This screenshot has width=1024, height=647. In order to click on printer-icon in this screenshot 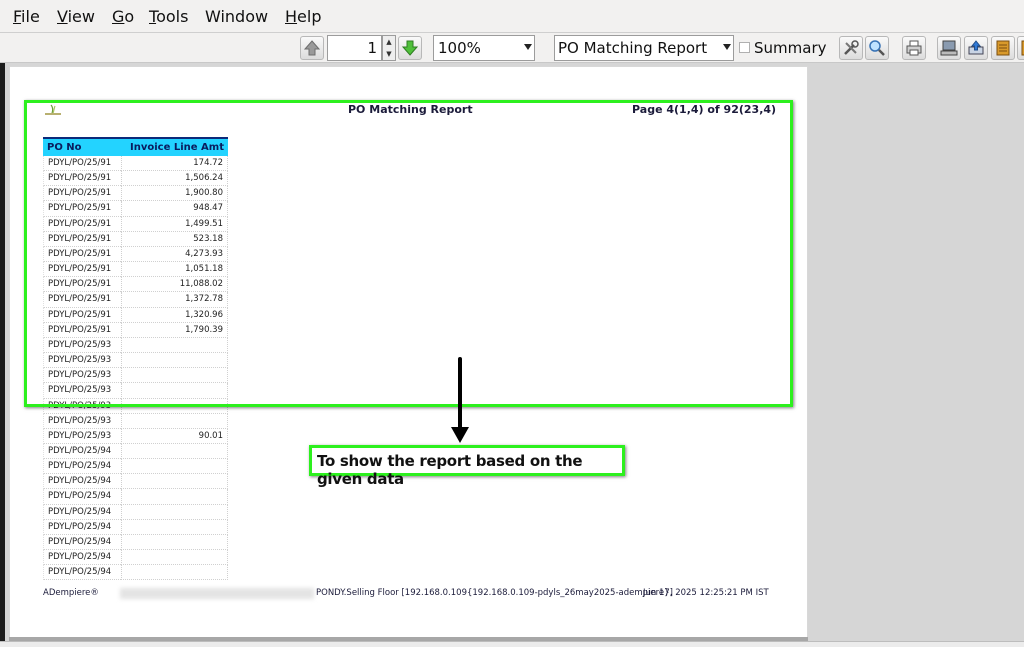, I will do `click(914, 48)`.